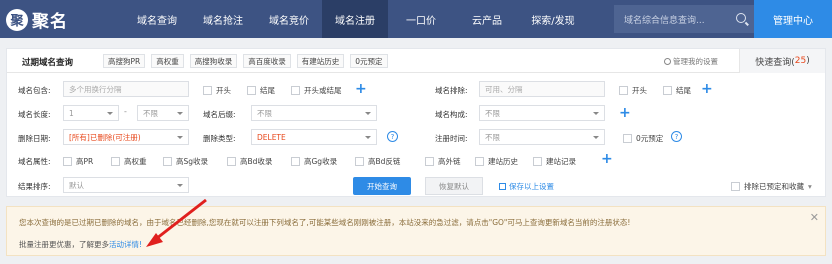  Describe the element at coordinates (213, 61) in the screenshot. I see `preset-high-sogou-index: 高搜狗收录` at that location.